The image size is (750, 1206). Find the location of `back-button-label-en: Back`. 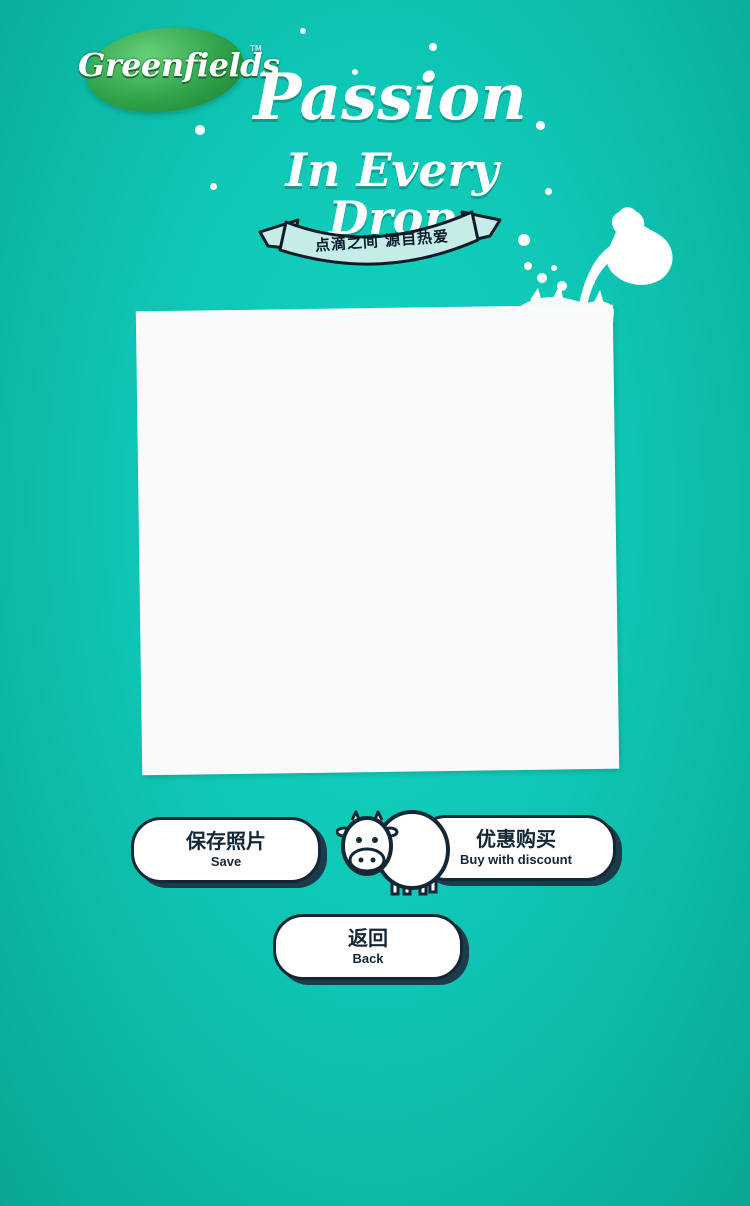

back-button-label-en: Back is located at coordinates (368, 958).